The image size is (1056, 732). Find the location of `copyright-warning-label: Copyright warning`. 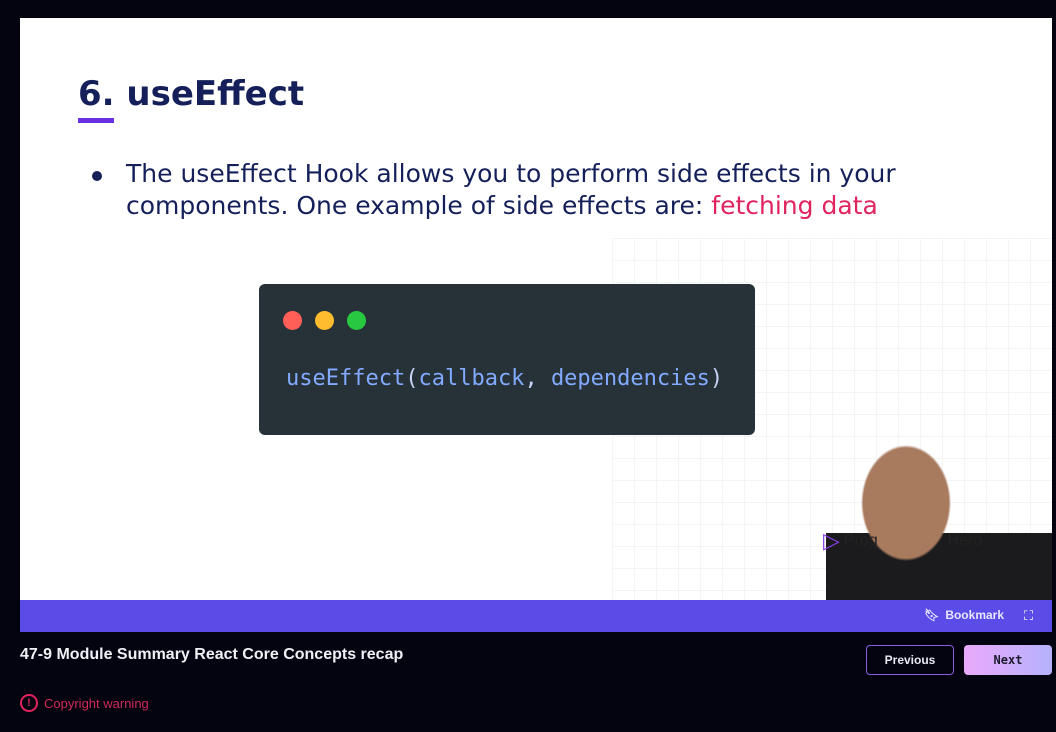

copyright-warning-label: Copyright warning is located at coordinates (96, 703).